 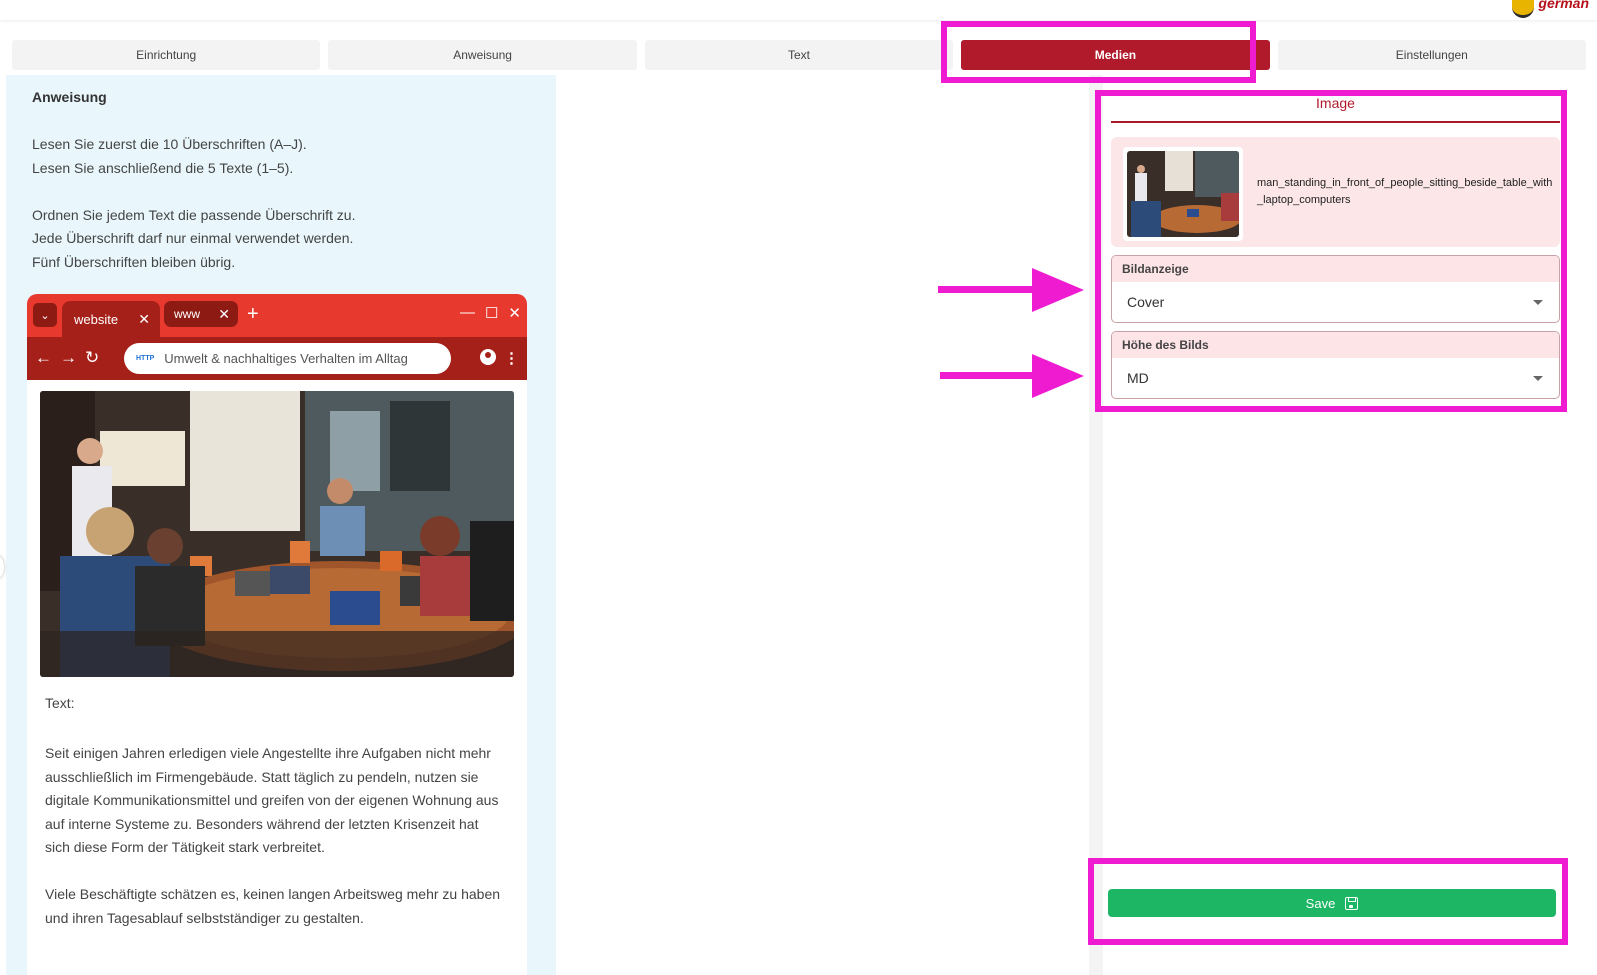 What do you see at coordinates (43, 357) in the screenshot?
I see `back-arrow-icon: ←` at bounding box center [43, 357].